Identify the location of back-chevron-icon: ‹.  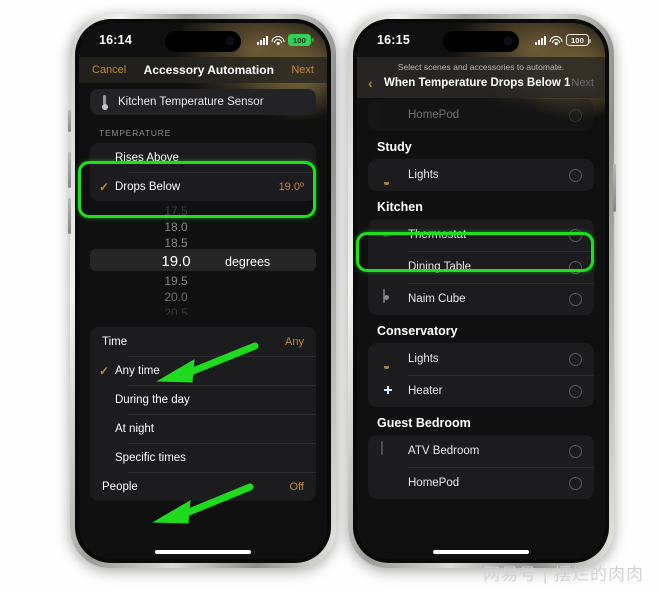
(376, 83).